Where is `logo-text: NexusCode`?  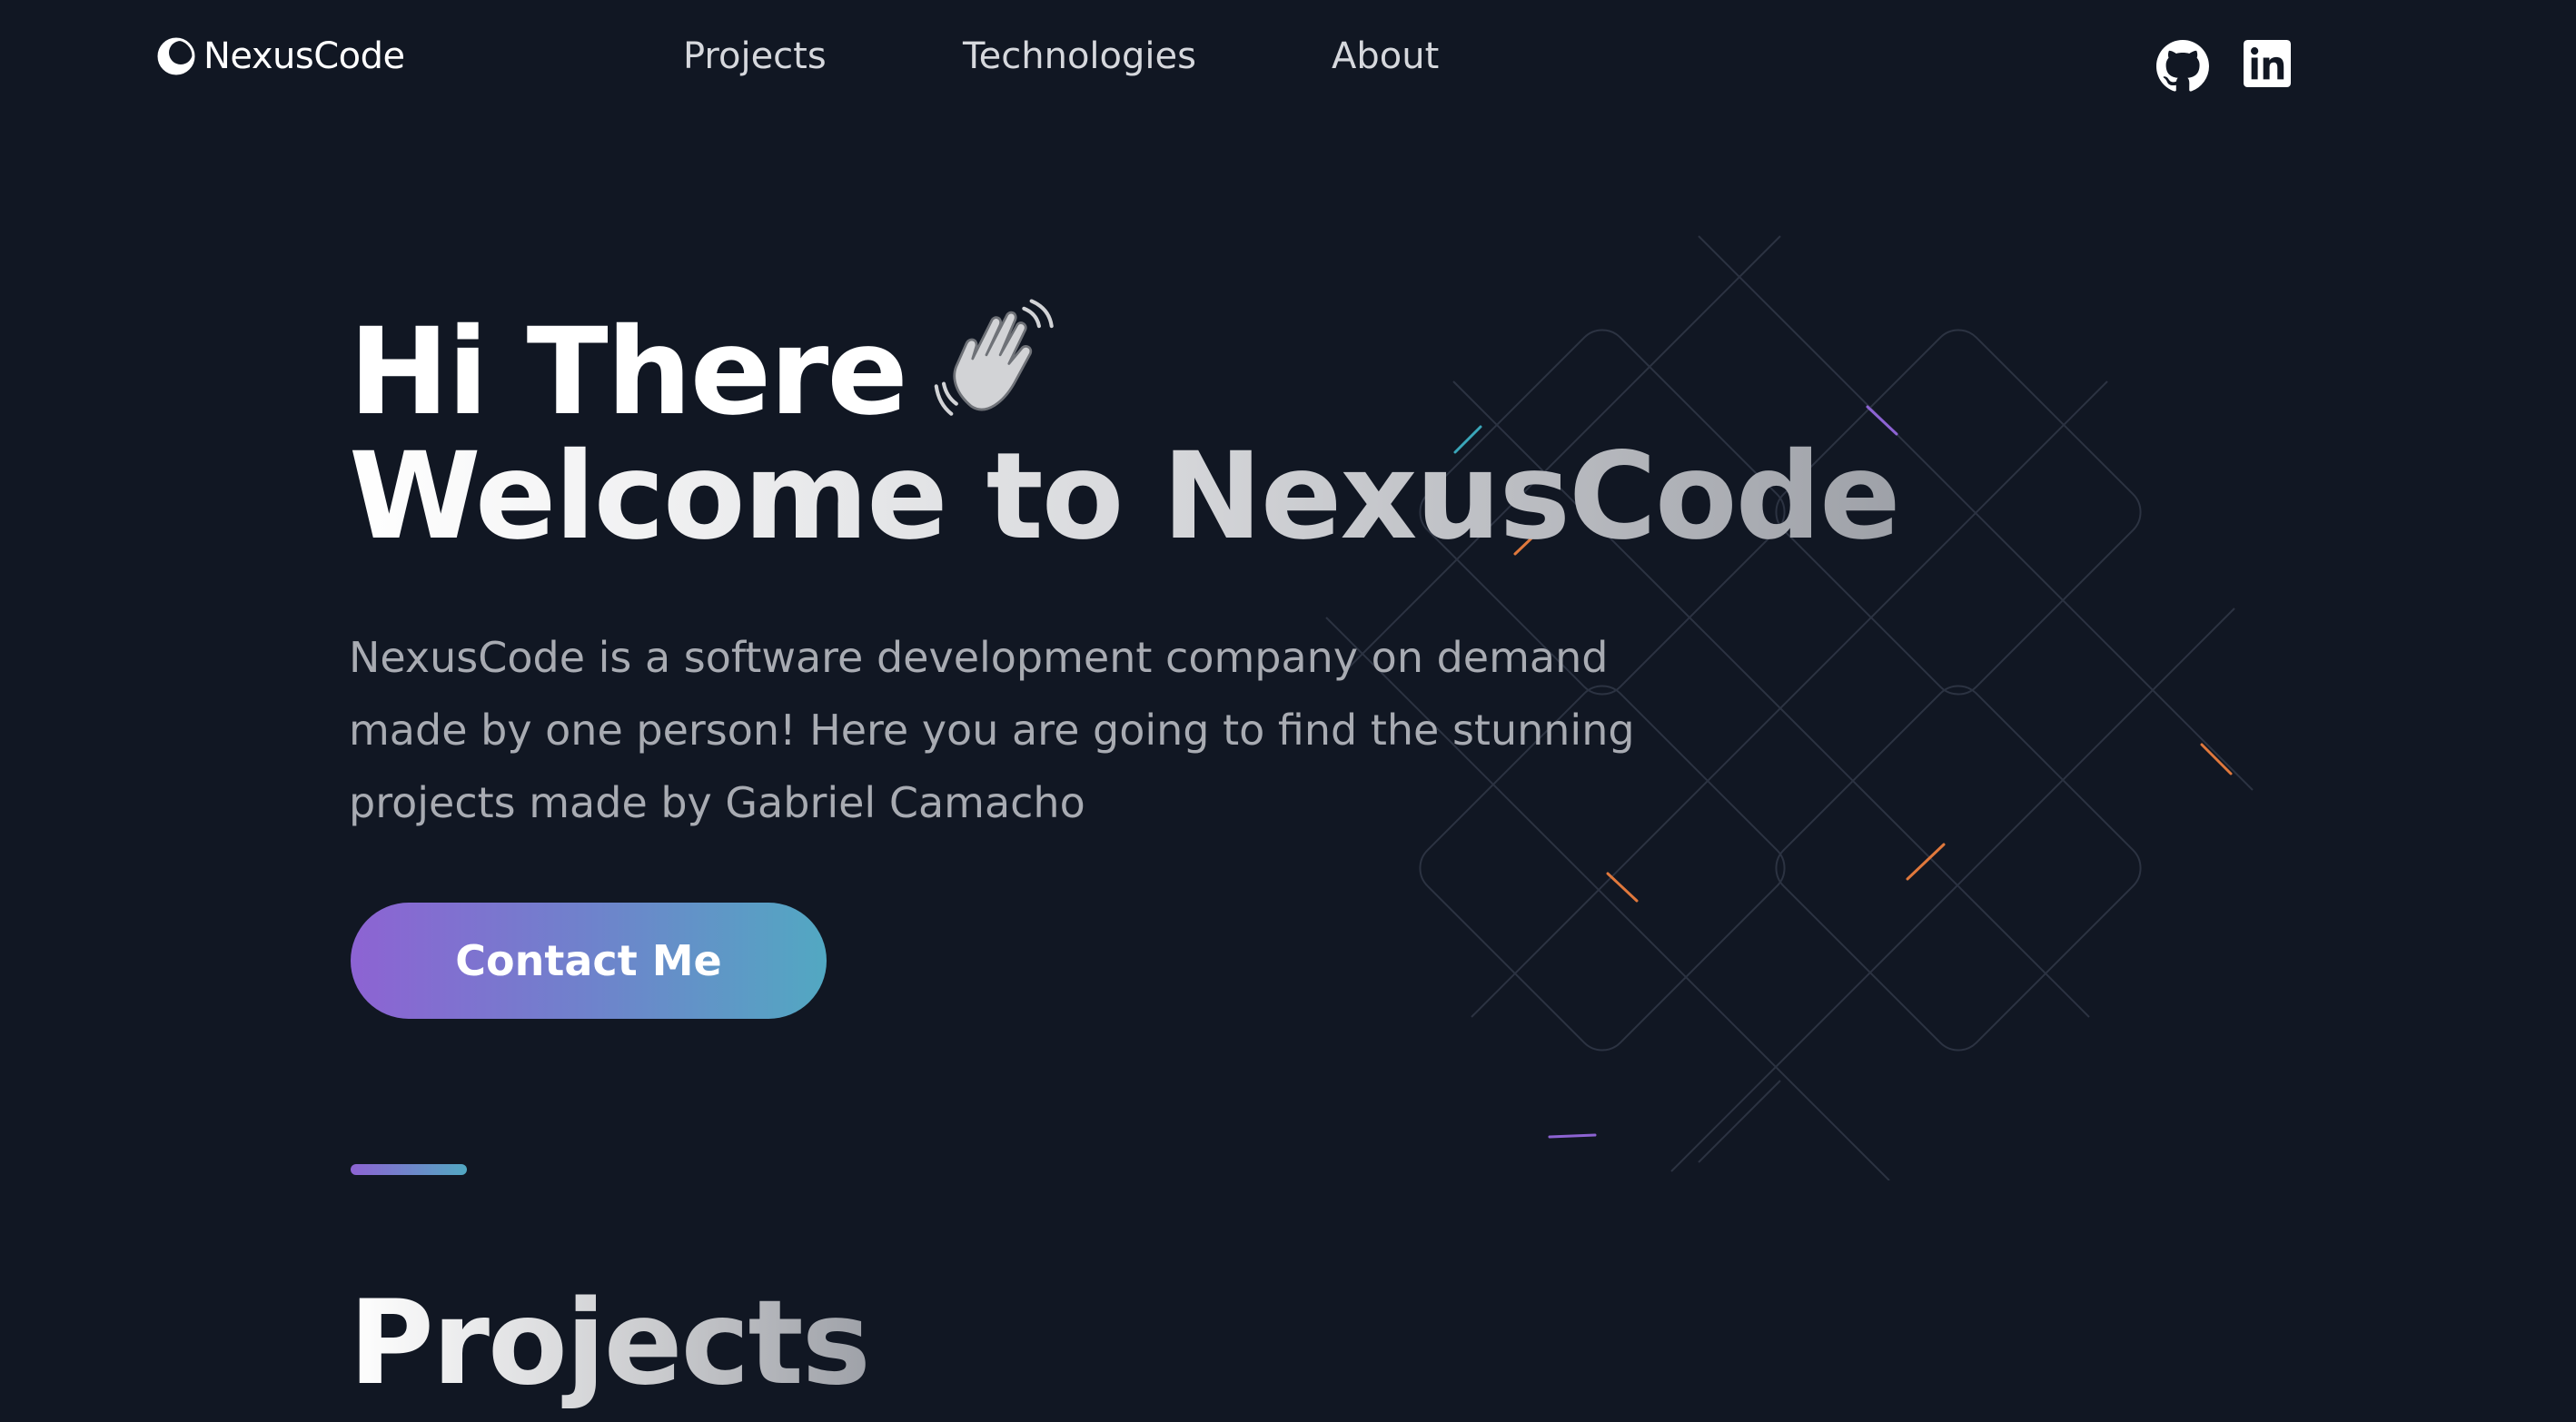 logo-text: NexusCode is located at coordinates (304, 56).